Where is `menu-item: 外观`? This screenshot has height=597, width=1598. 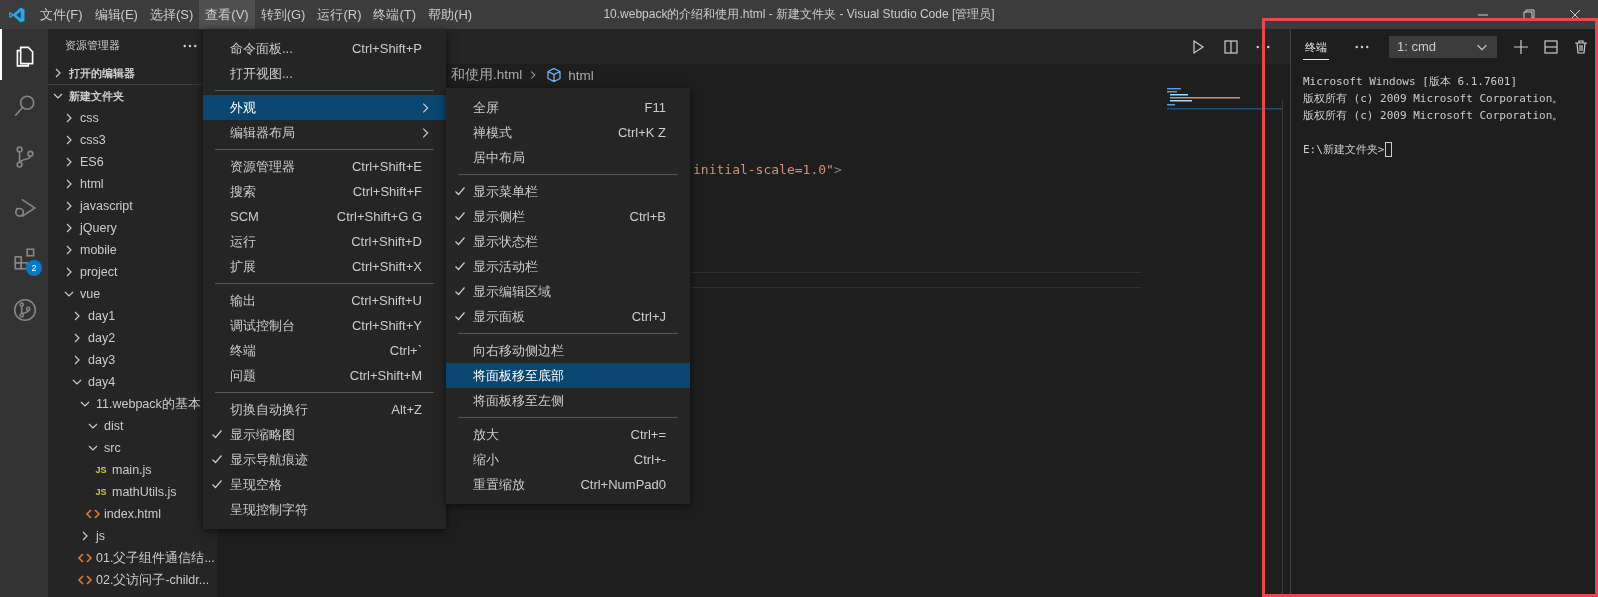 menu-item: 外观 is located at coordinates (324, 107).